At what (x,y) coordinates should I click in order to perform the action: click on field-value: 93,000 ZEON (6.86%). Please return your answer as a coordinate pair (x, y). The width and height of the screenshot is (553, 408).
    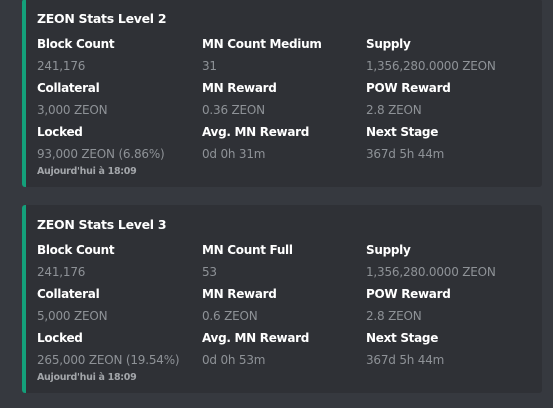
    Looking at the image, I should click on (101, 154).